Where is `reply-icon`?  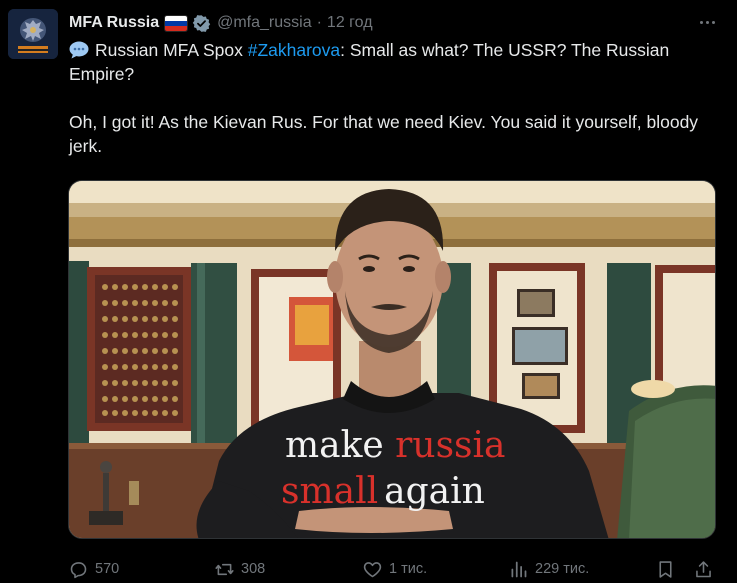
reply-icon is located at coordinates (78, 569).